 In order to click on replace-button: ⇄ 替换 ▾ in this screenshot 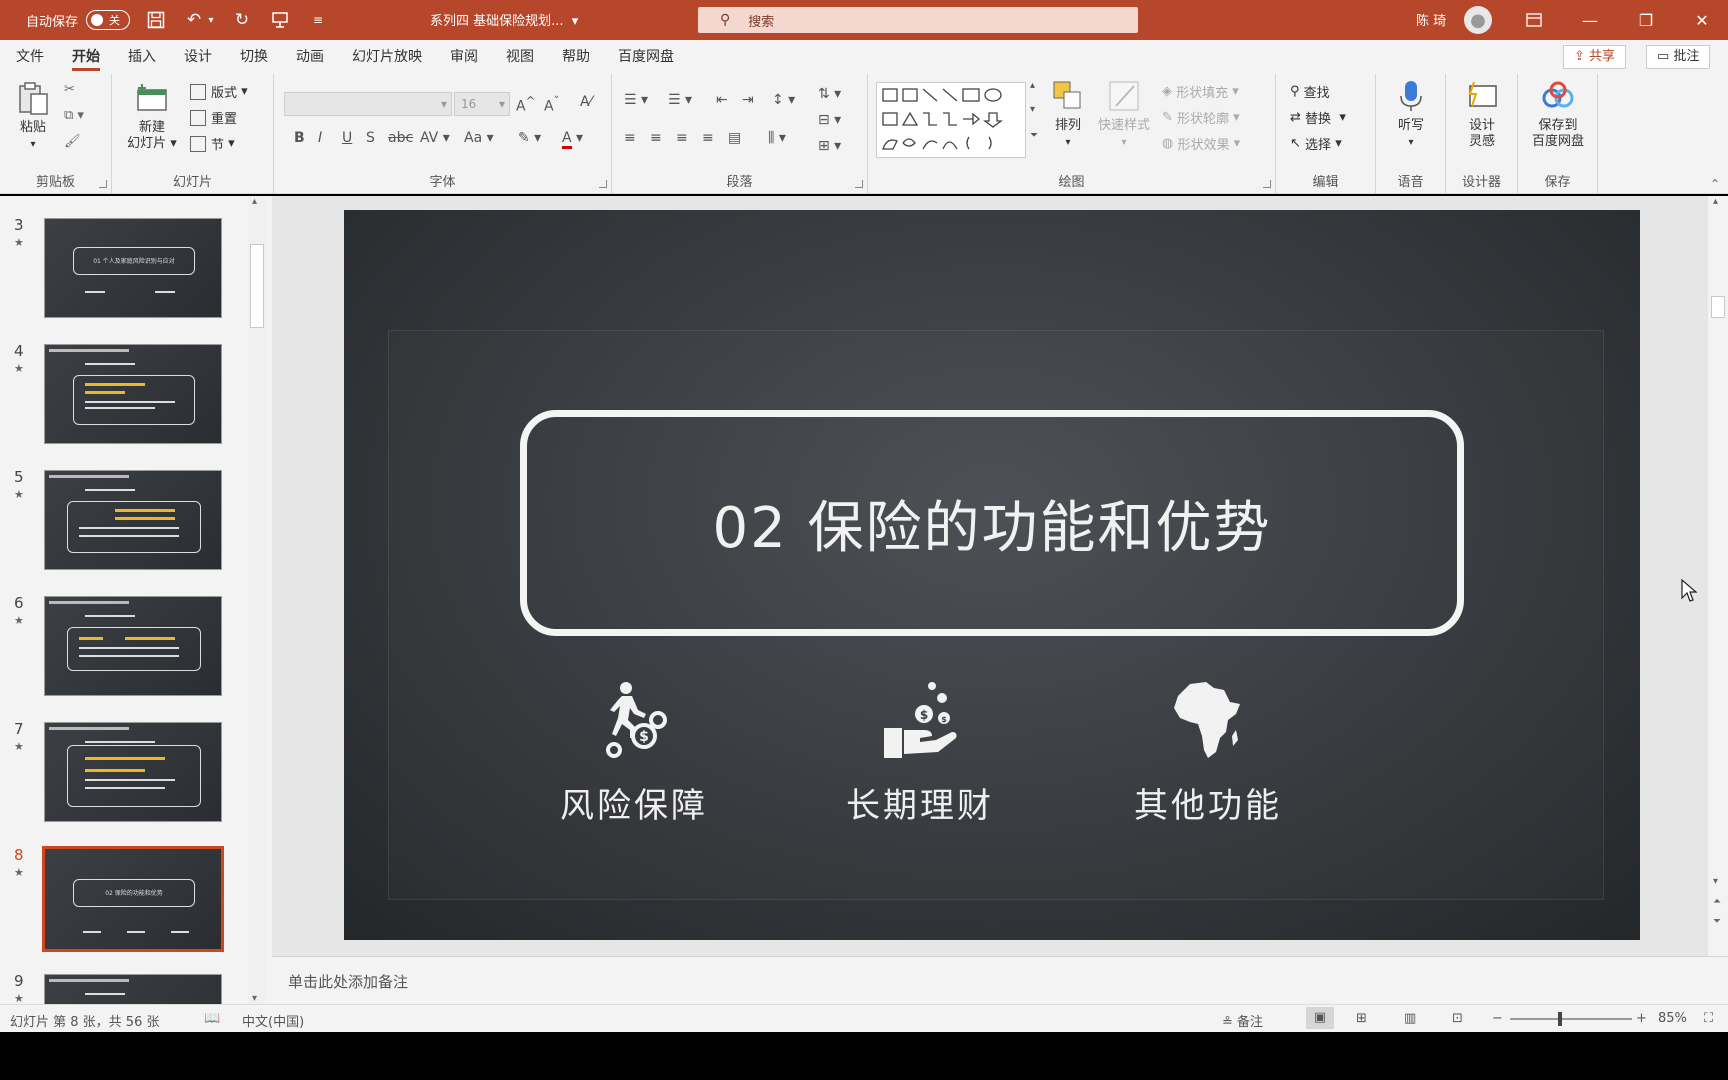, I will do `click(1318, 117)`.